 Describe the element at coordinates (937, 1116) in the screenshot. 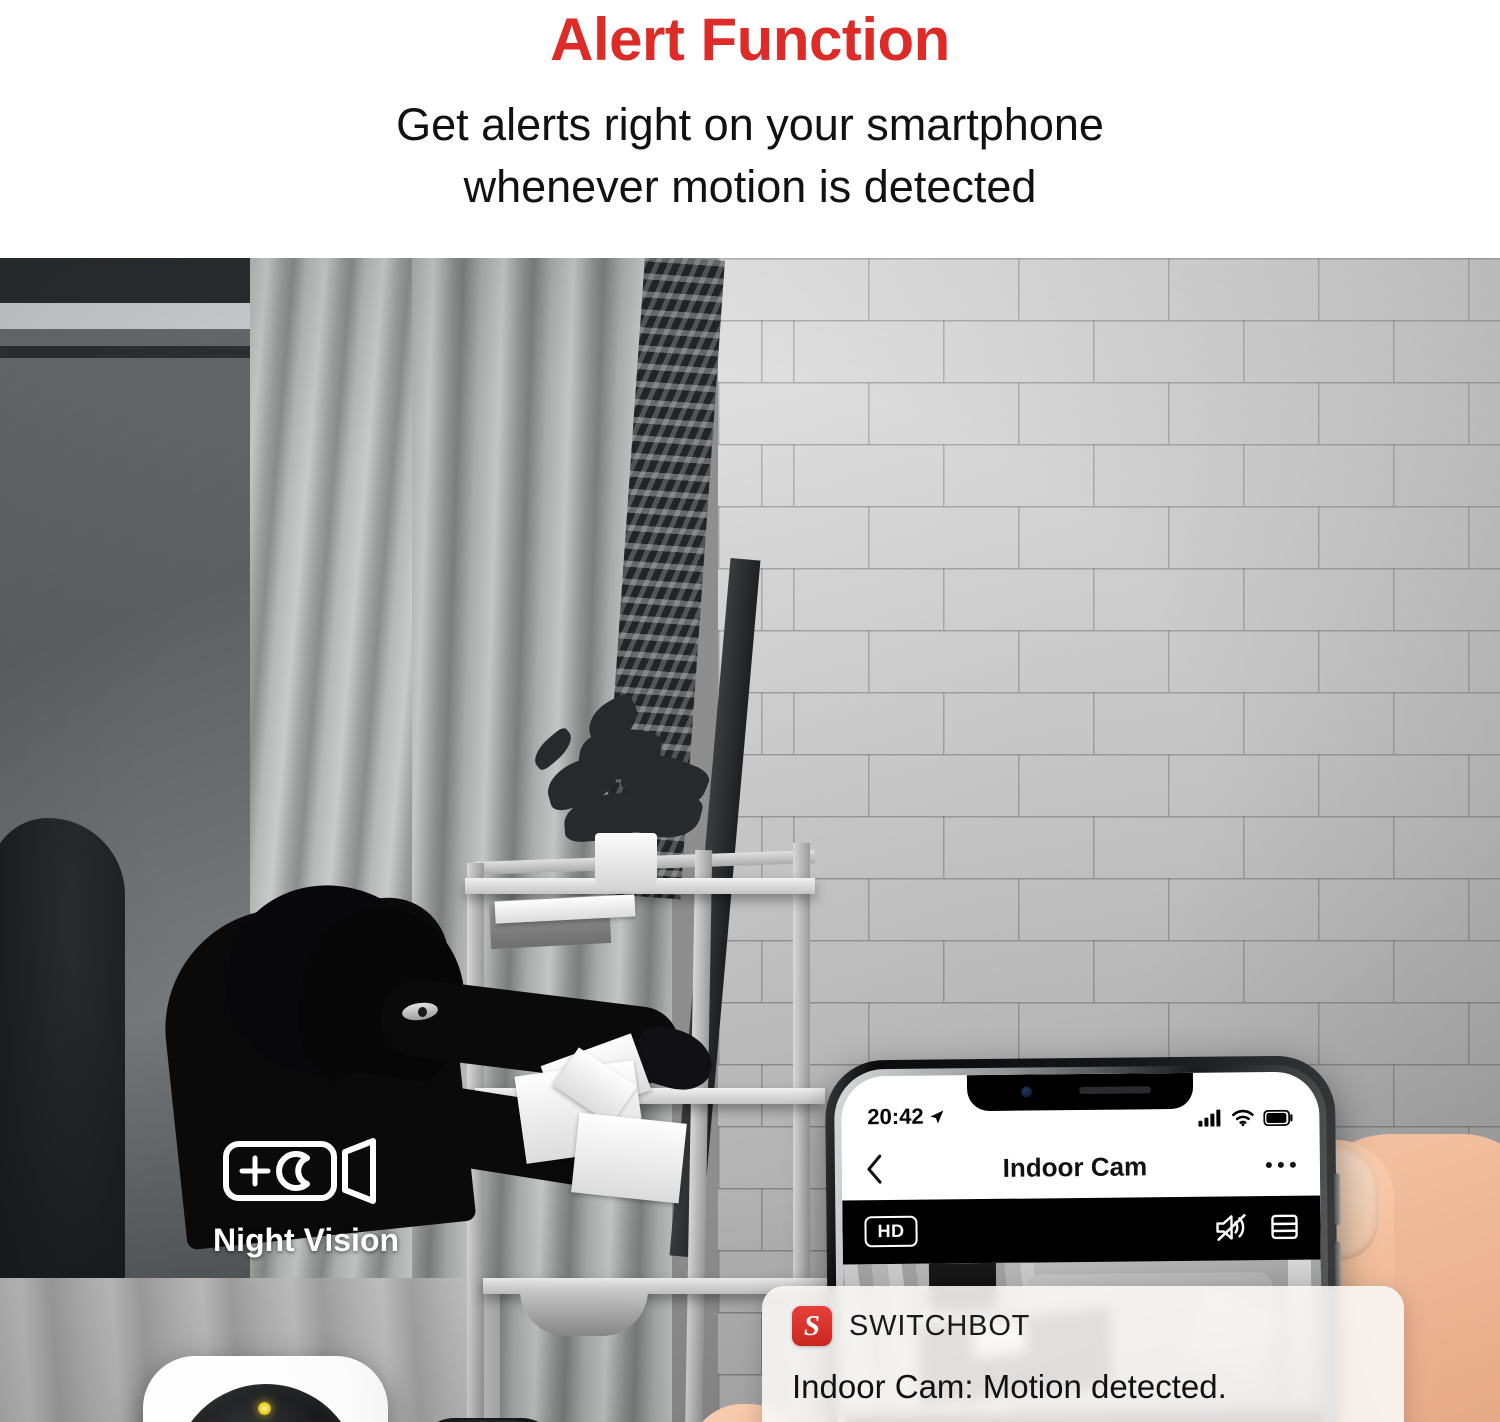

I see `location-arrow-icon` at that location.